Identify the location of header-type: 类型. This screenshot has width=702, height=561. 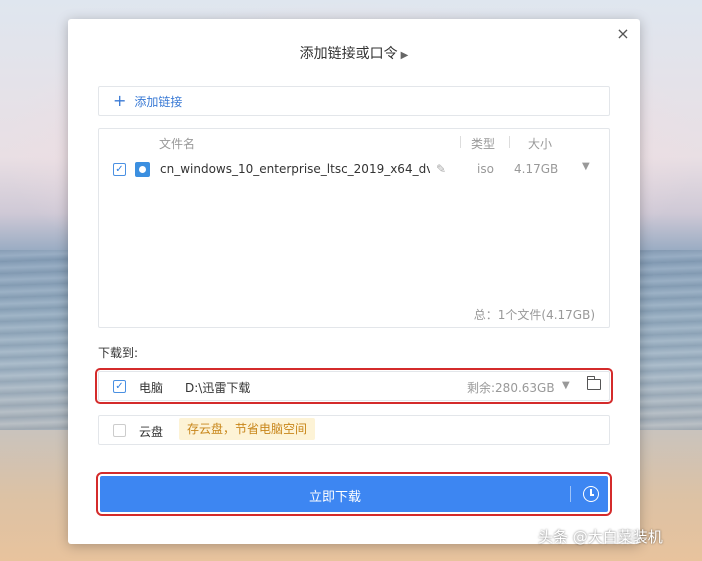
(483, 144).